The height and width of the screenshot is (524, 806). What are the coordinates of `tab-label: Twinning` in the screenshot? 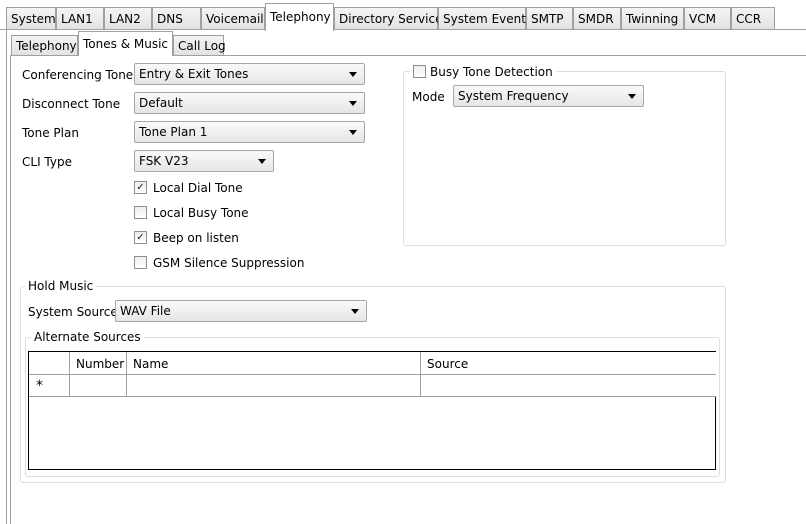 It's located at (652, 19).